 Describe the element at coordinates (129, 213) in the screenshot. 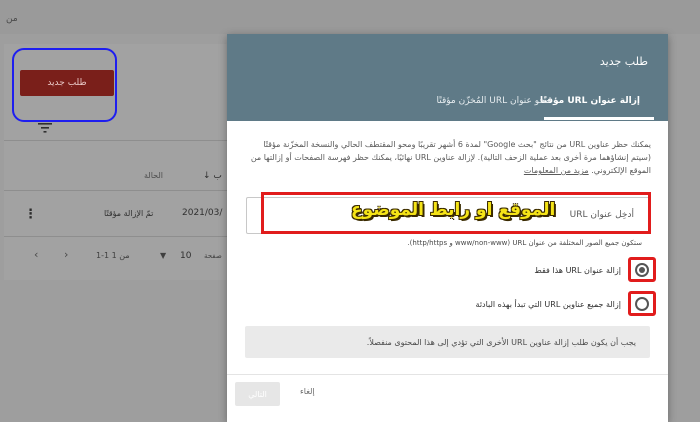

I see `row-status: تمّ الإزالة مؤقتًا` at that location.